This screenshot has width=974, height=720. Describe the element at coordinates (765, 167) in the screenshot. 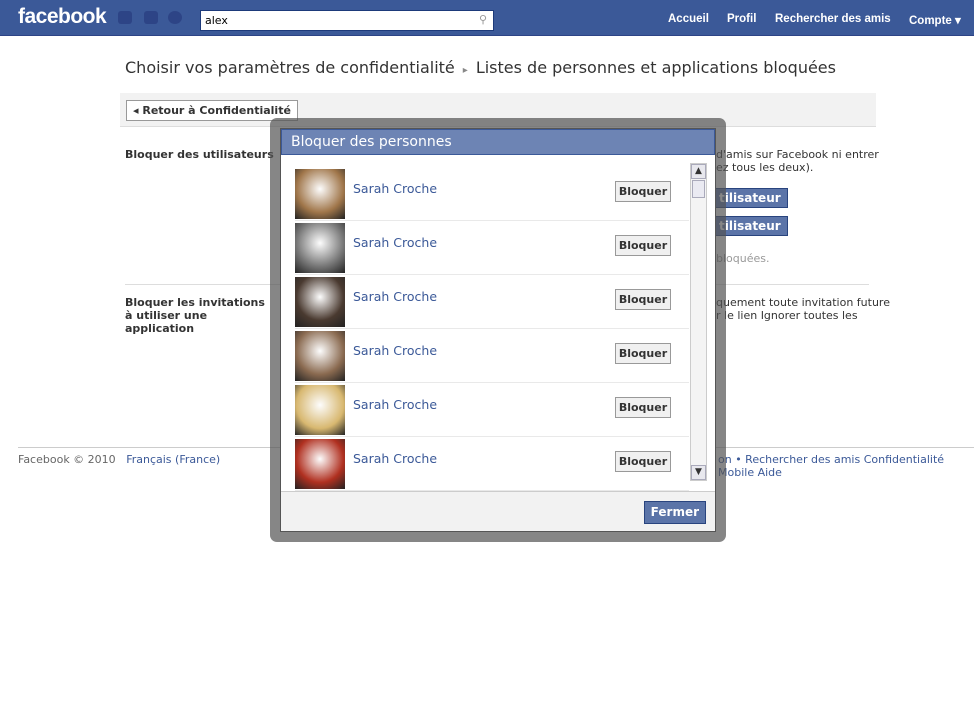

I see `block-users-text-2: ez tous les deux).` at that location.